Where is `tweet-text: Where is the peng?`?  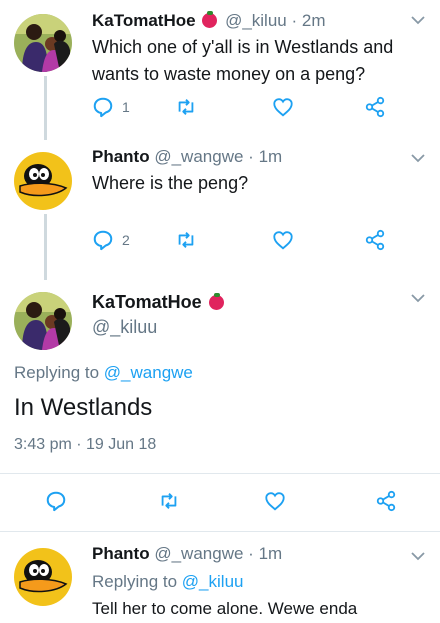
tweet-text: Where is the peng? is located at coordinates (170, 183).